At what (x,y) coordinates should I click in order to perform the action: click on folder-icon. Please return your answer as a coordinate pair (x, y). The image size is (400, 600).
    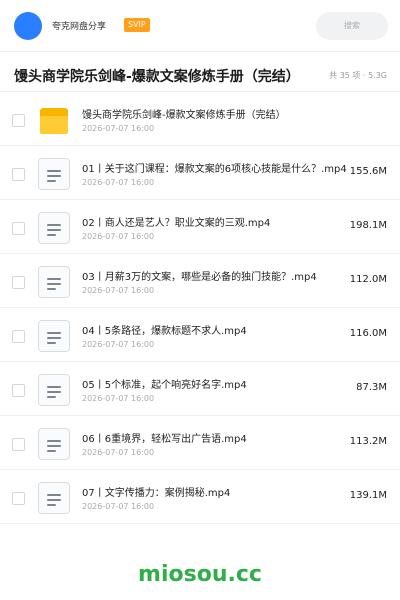
    Looking at the image, I should click on (54, 121).